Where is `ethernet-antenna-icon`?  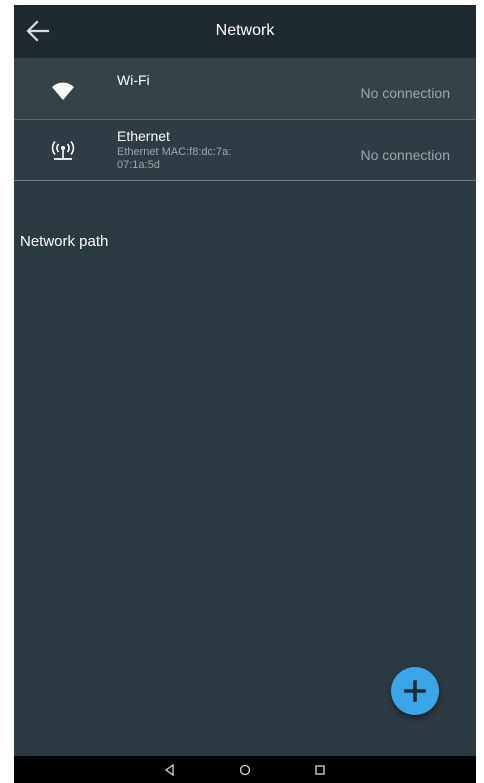 ethernet-antenna-icon is located at coordinates (63, 151).